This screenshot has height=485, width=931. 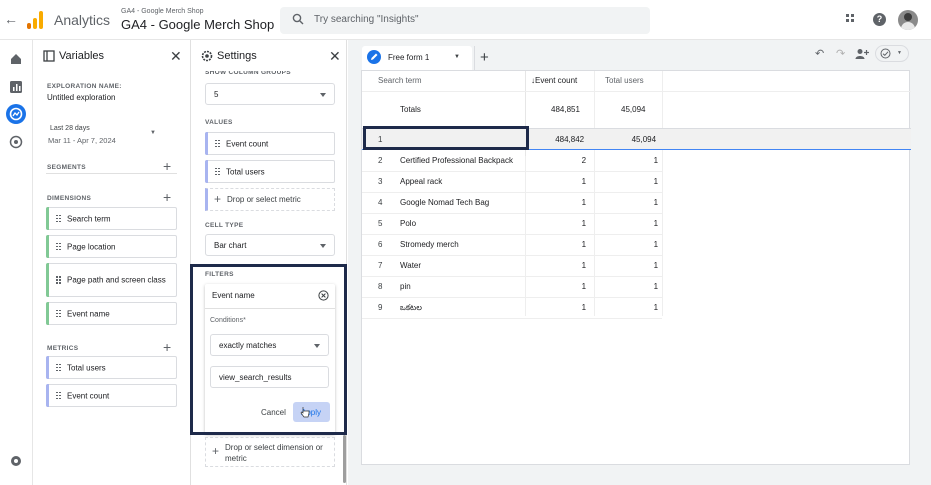 I want to click on cell-type-select: Bar chart, so click(x=270, y=245).